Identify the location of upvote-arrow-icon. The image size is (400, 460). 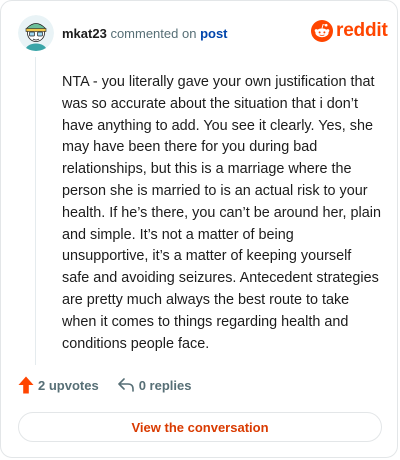
(26, 385).